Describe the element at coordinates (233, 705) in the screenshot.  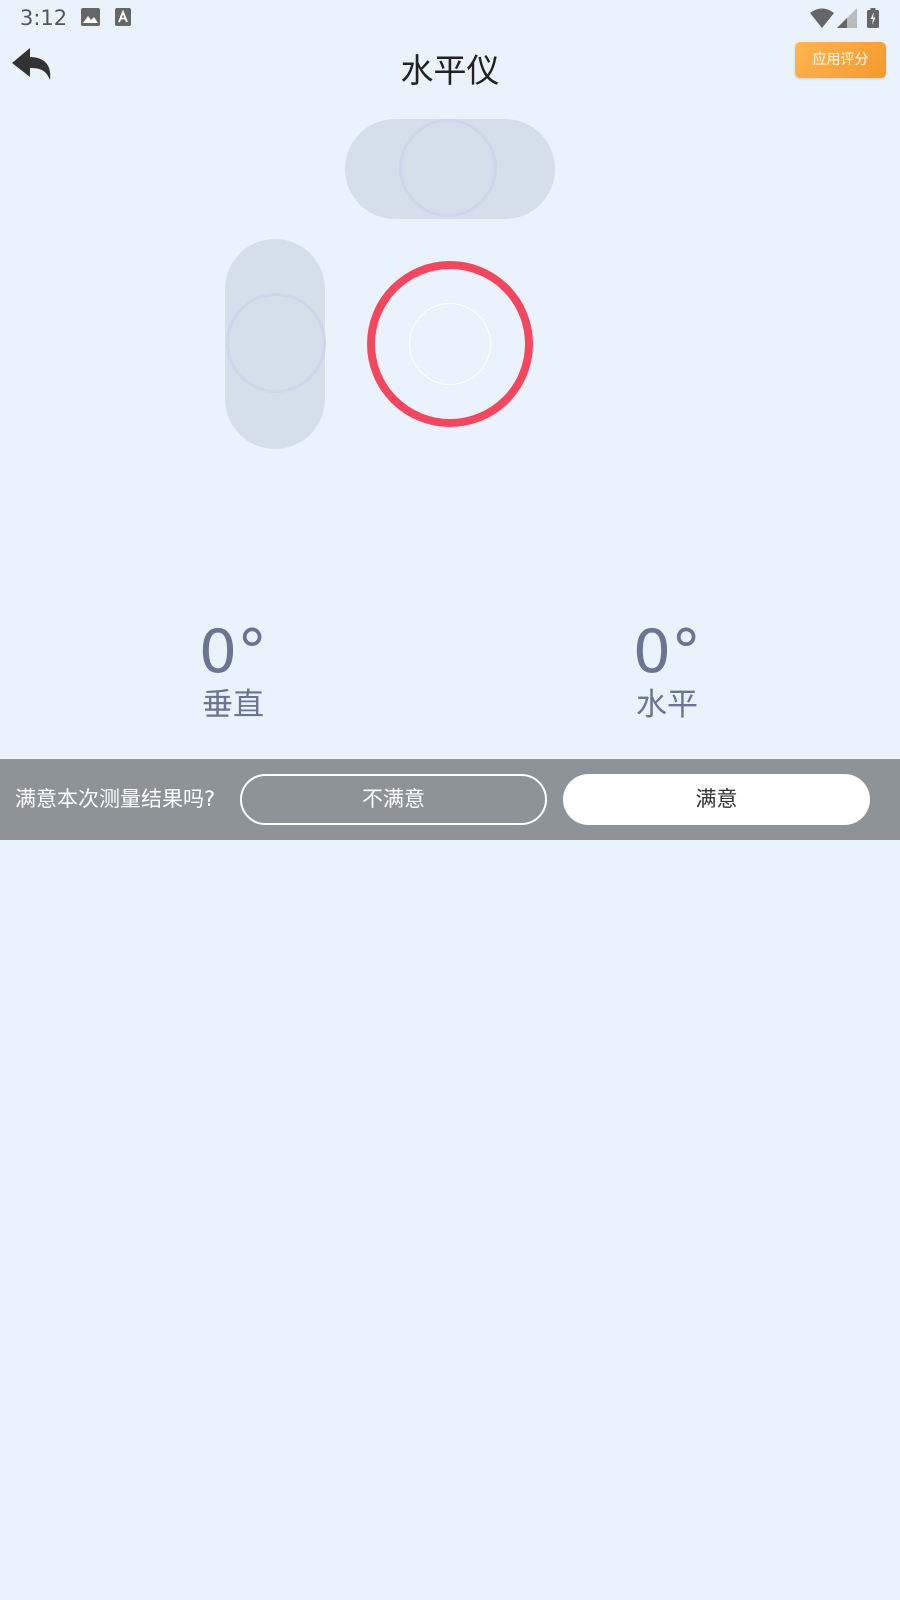
I see `vertical-angle-label: 垂直` at that location.